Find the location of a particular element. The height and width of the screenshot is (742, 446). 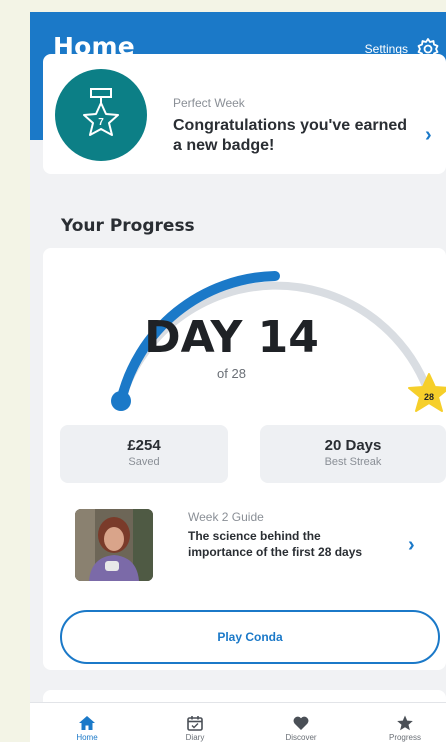

tab-label: Progress is located at coordinates (404, 737).